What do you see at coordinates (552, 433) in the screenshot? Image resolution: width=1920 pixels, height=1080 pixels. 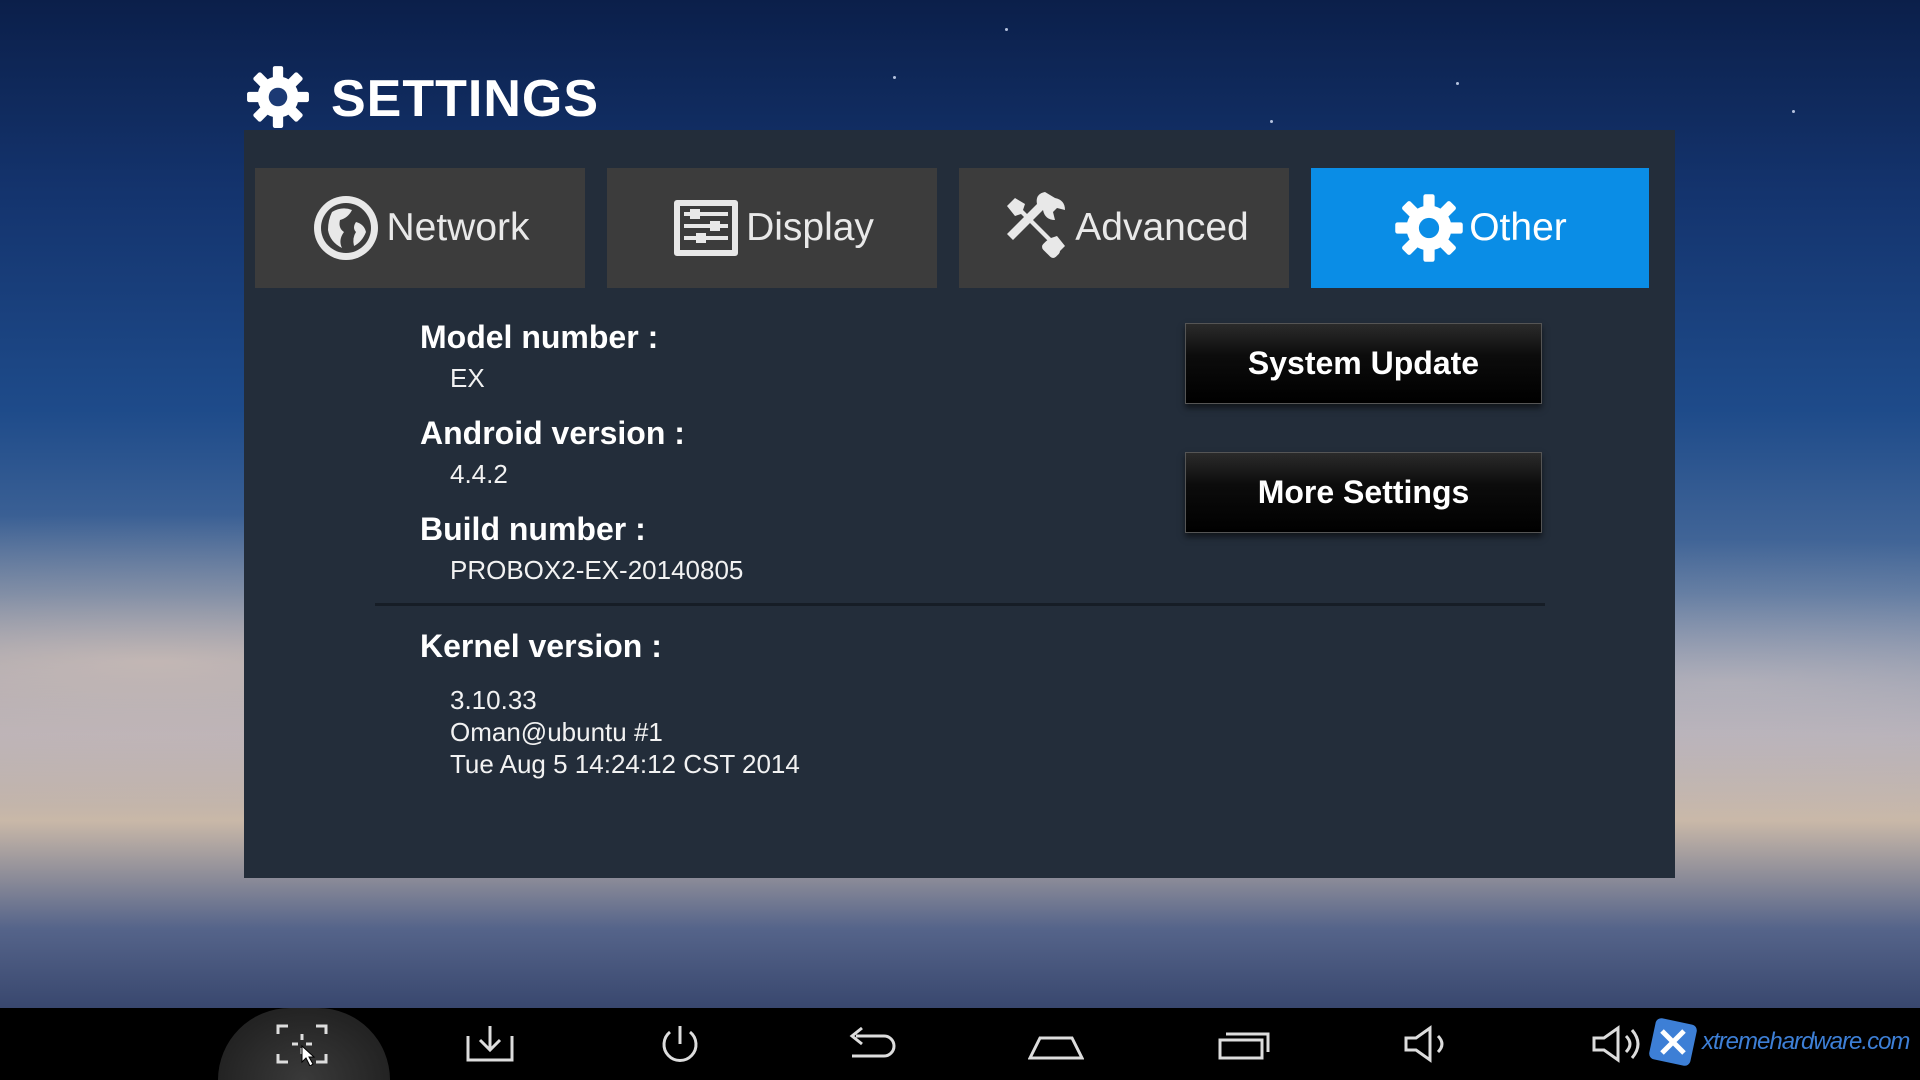 I see `android-version-label: Android version :` at bounding box center [552, 433].